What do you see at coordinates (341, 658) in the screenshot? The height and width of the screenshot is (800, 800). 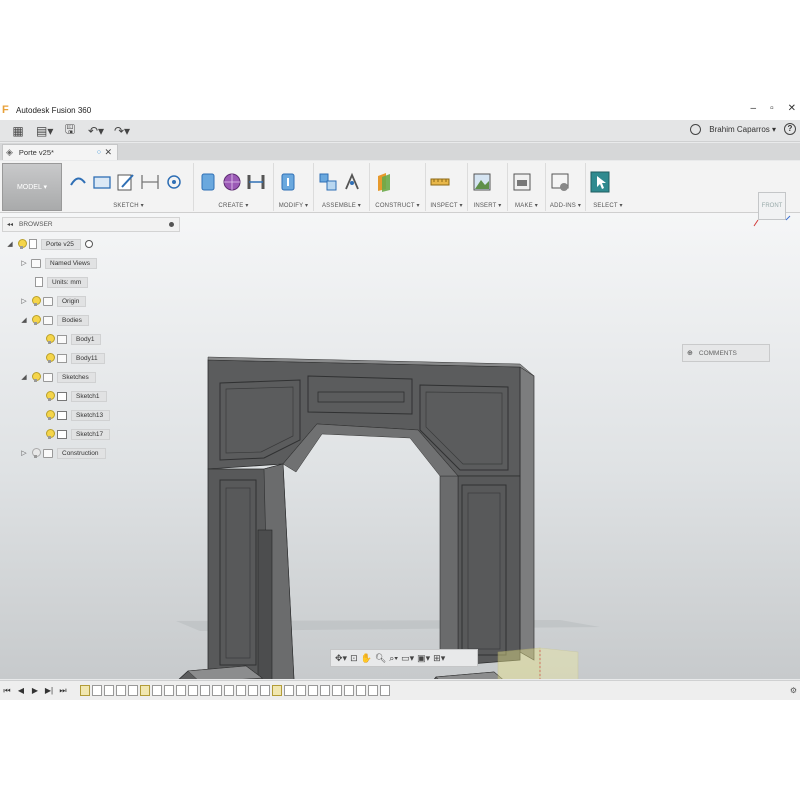 I see `orbit-icon: ✥▾` at bounding box center [341, 658].